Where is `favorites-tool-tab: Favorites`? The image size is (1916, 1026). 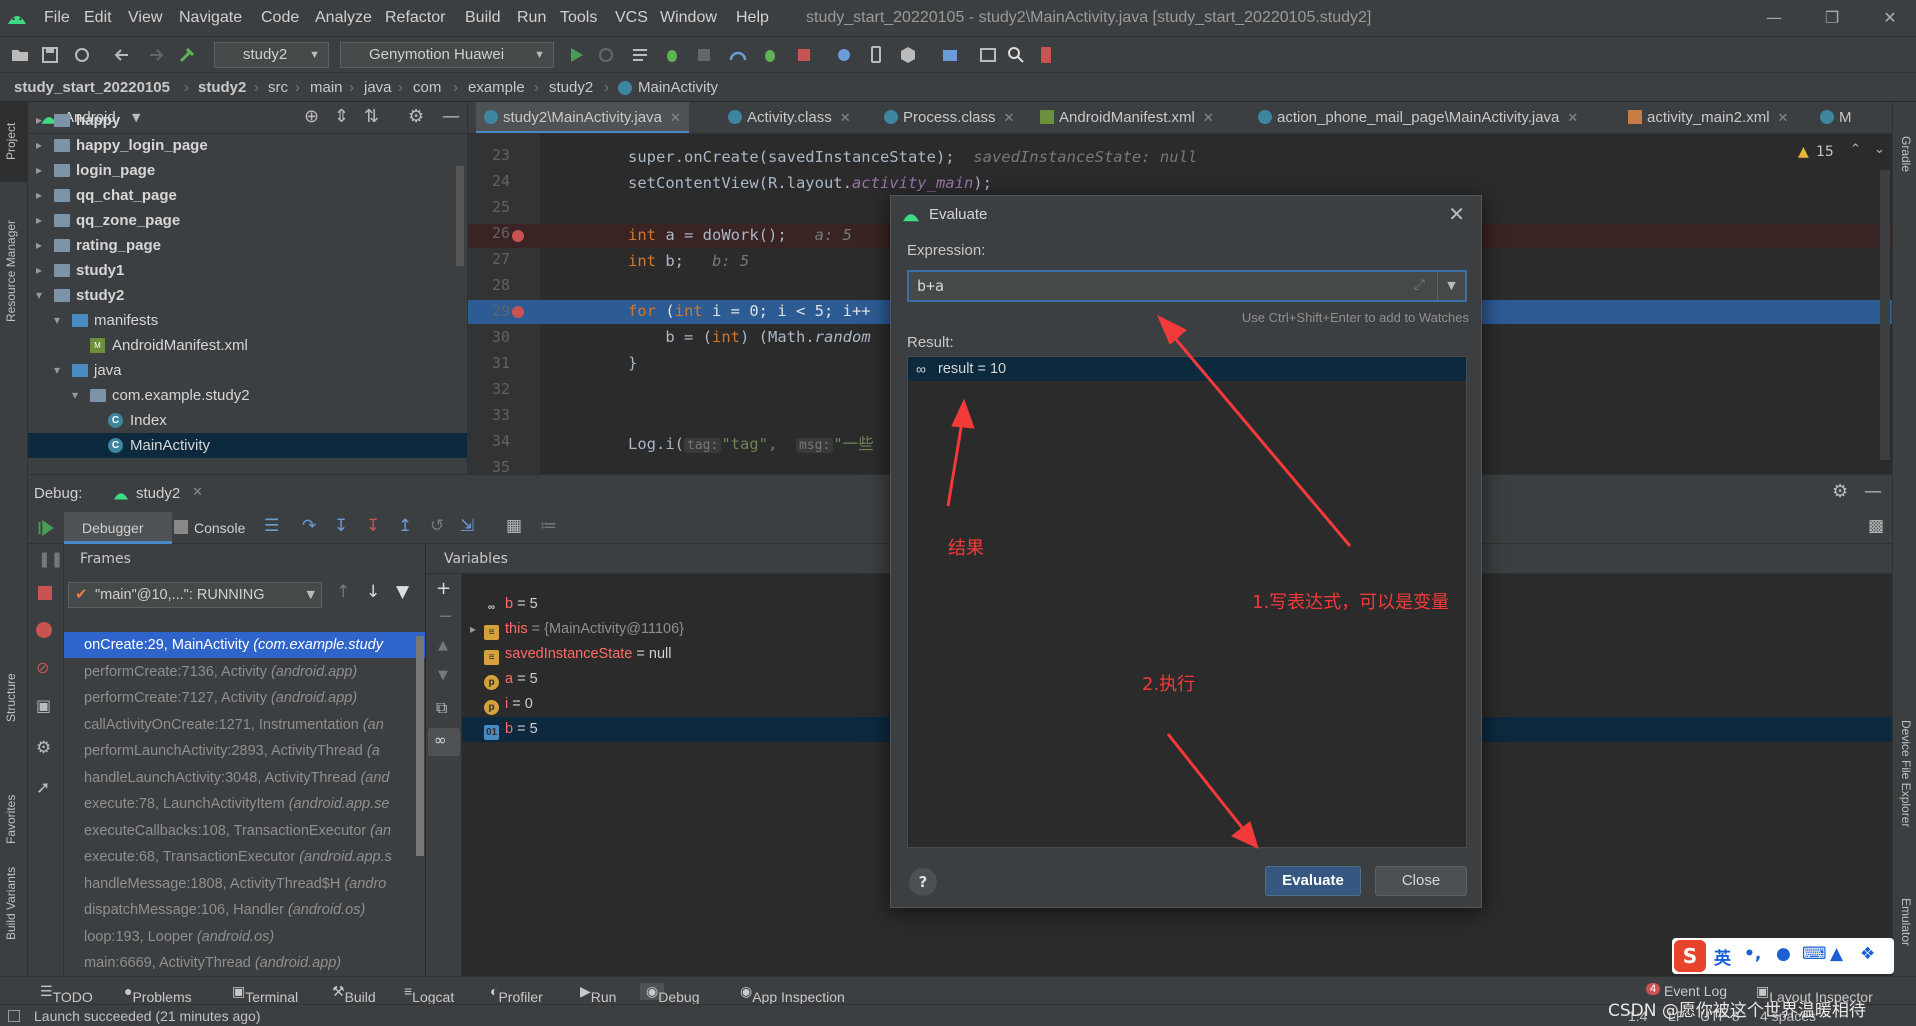
favorites-tool-tab: Favorites is located at coordinates (11, 819).